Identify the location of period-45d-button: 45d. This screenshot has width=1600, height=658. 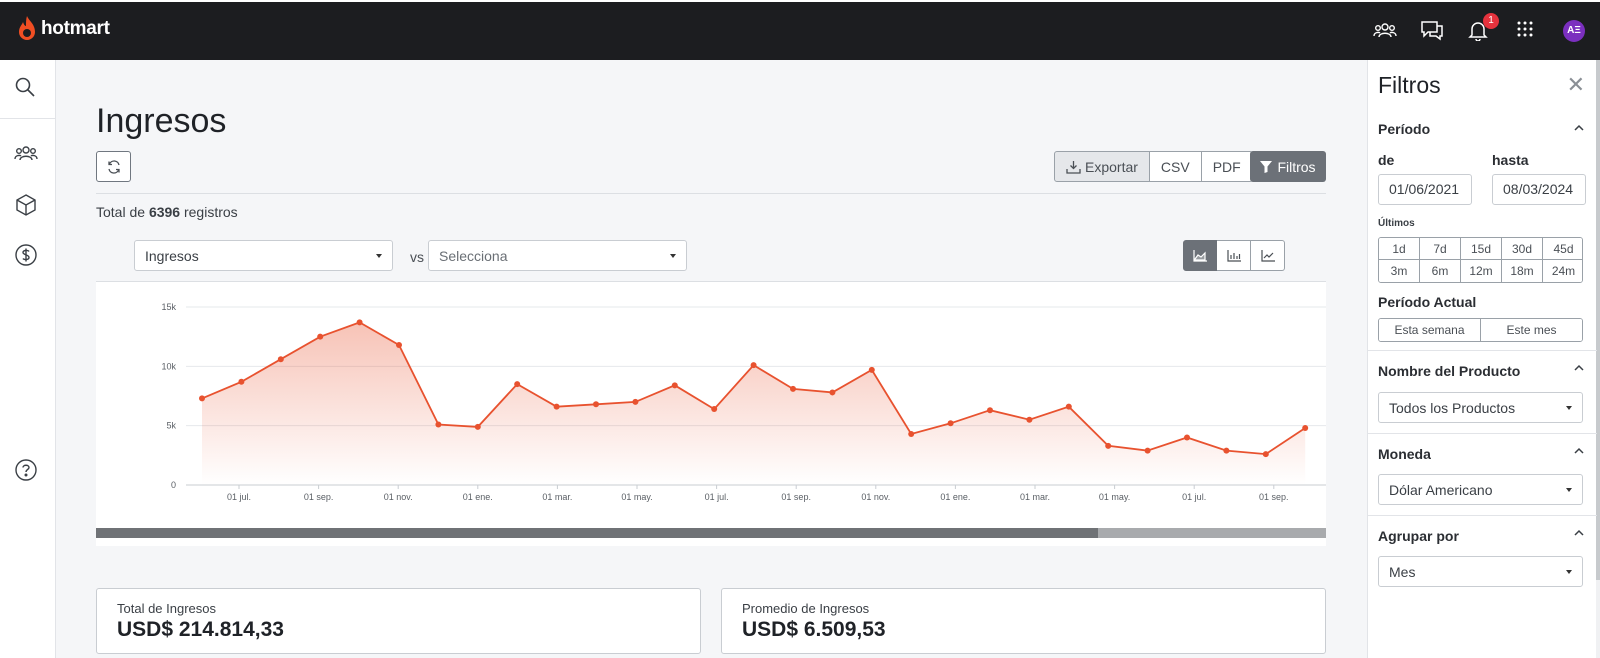
(1562, 249).